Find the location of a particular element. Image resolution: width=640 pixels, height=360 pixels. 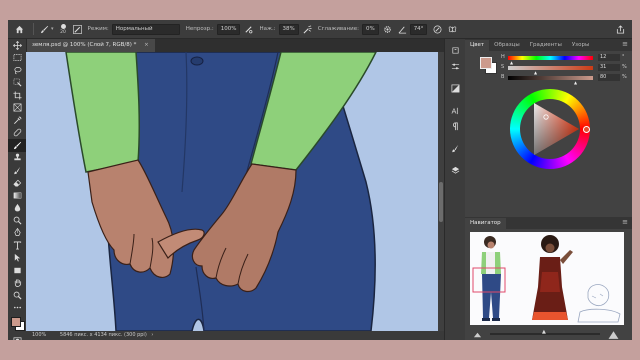

hue-slider is located at coordinates (550, 58).